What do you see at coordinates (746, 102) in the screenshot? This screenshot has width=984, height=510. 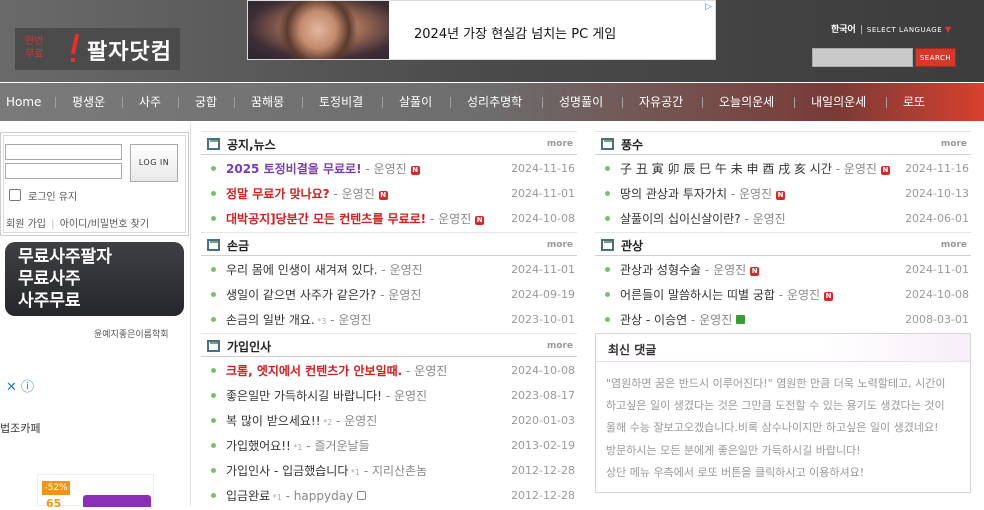 I see `nav-today-fortune: 오늘의운세` at bounding box center [746, 102].